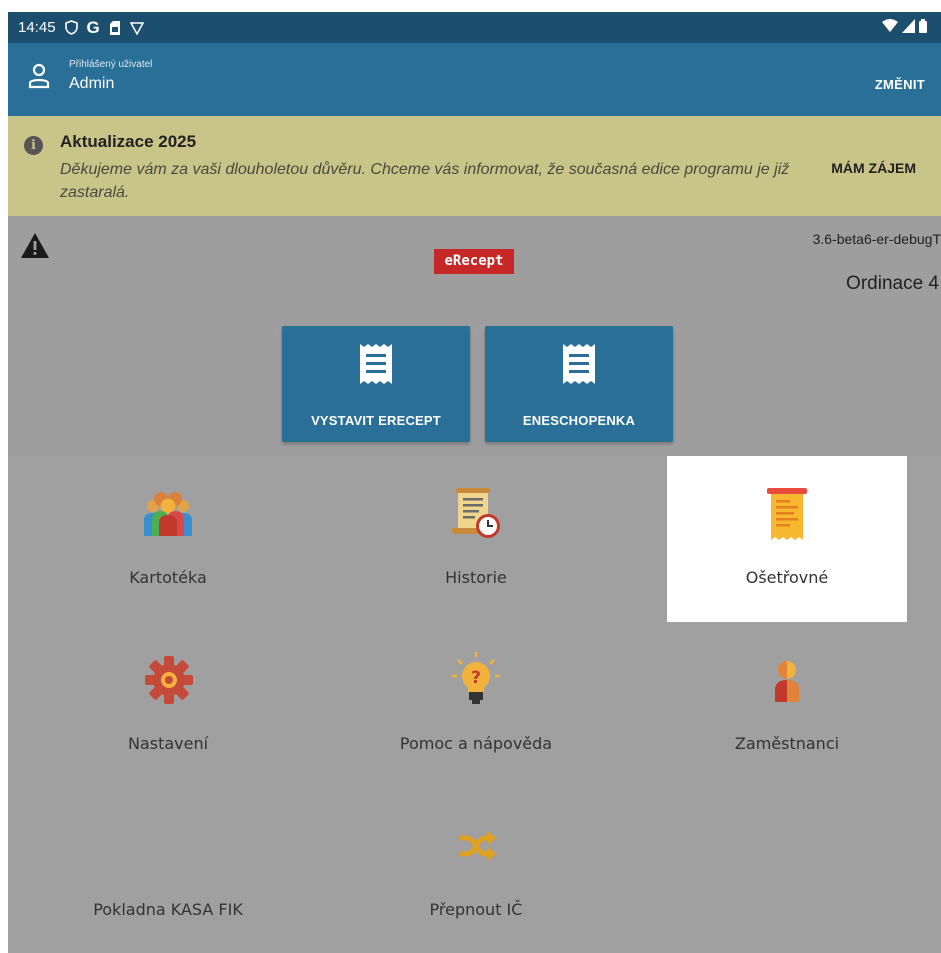 This screenshot has width=941, height=953. What do you see at coordinates (136, 28) in the screenshot?
I see `vpn-icon` at bounding box center [136, 28].